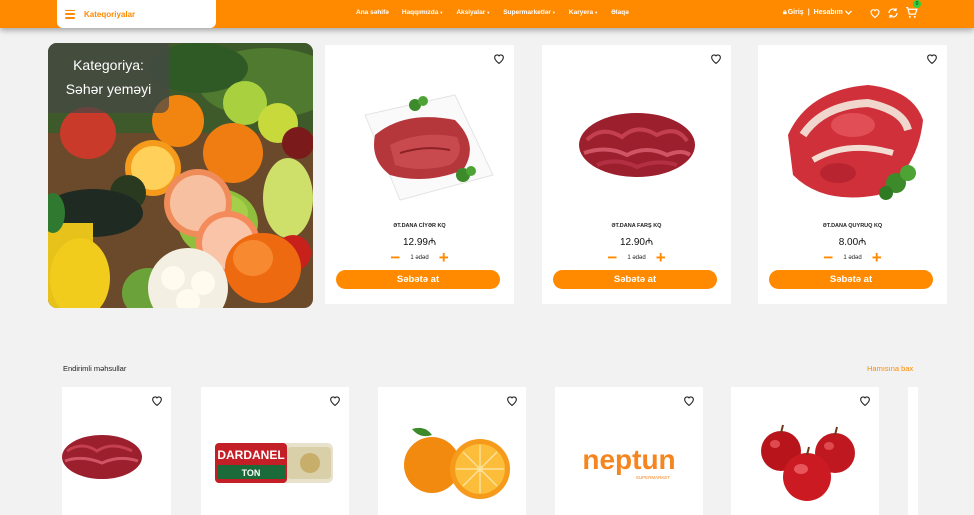 This screenshot has height=515, width=974. Describe the element at coordinates (180, 175) in the screenshot. I see `category-hero-banner: Kategoriya: Səhər yeməyi` at that location.